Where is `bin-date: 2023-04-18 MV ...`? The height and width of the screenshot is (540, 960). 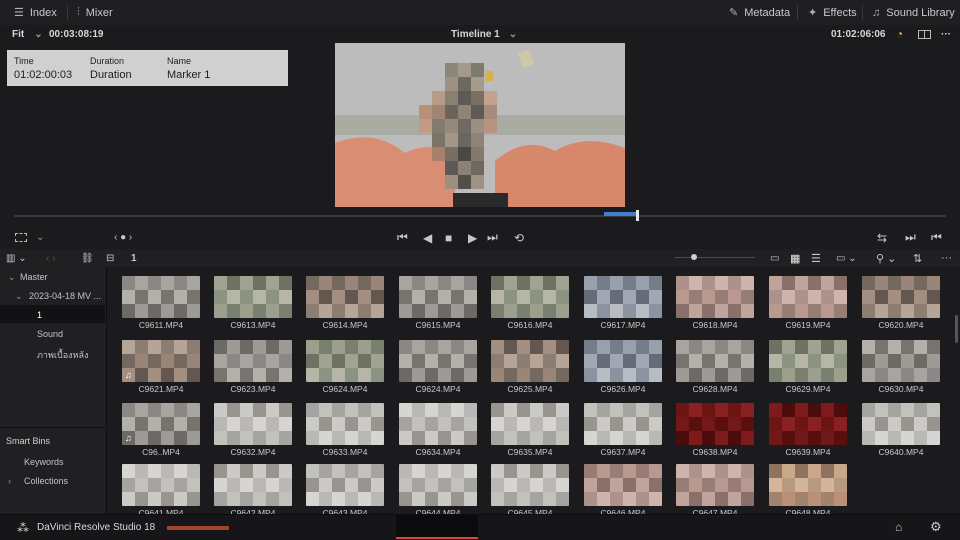
bin-date: 2023-04-18 MV ... is located at coordinates (65, 296).